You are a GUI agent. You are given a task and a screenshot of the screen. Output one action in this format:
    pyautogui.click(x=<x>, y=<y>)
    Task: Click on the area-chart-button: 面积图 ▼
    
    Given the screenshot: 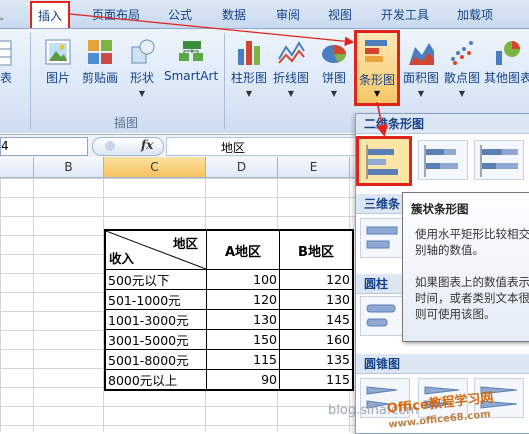 What is the action you would take?
    pyautogui.click(x=421, y=67)
    